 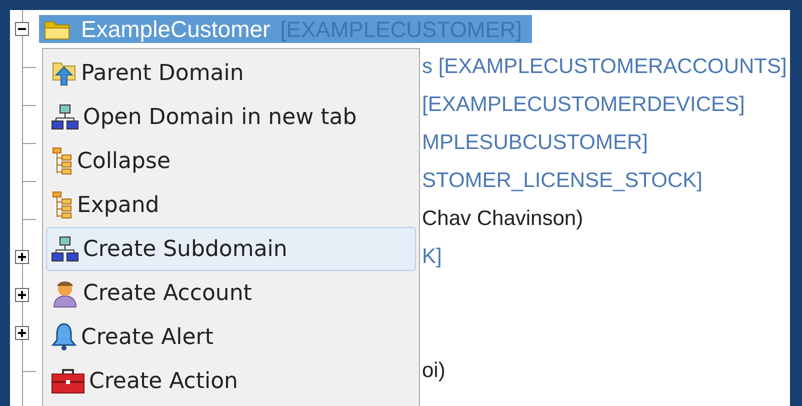 I want to click on node-label: [EXAMPLECUSTOMERDEVICES], so click(x=583, y=105).